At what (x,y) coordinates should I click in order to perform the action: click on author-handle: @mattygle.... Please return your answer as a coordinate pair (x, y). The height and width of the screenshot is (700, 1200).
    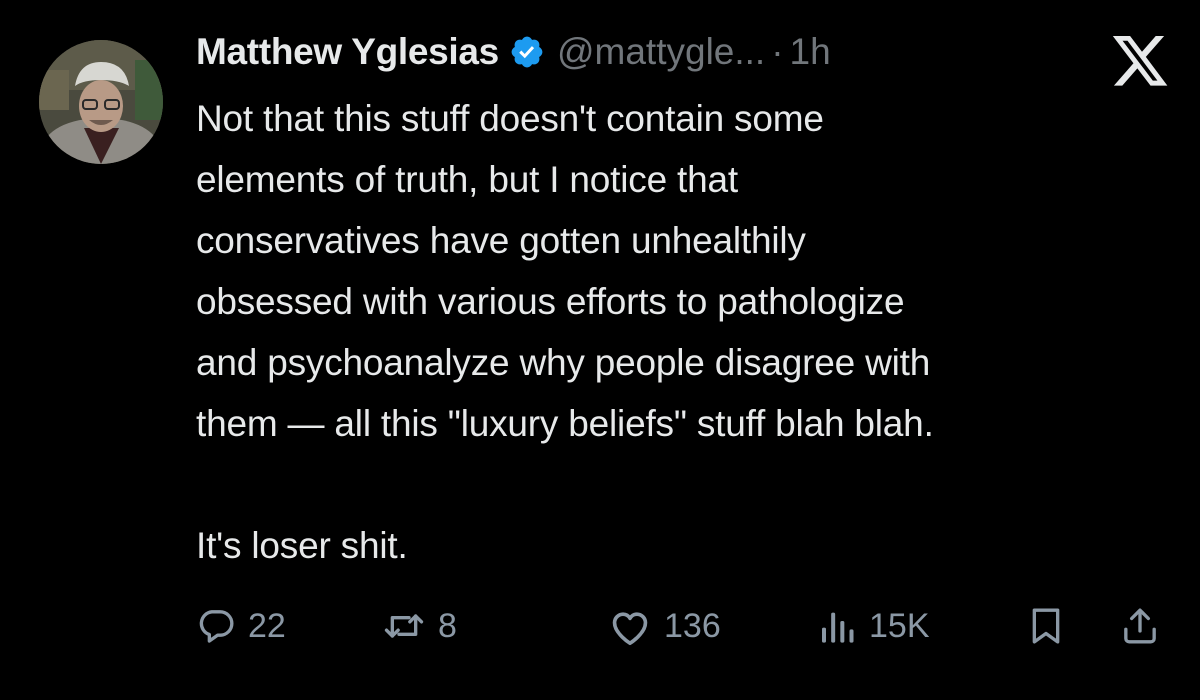
    Looking at the image, I should click on (661, 52).